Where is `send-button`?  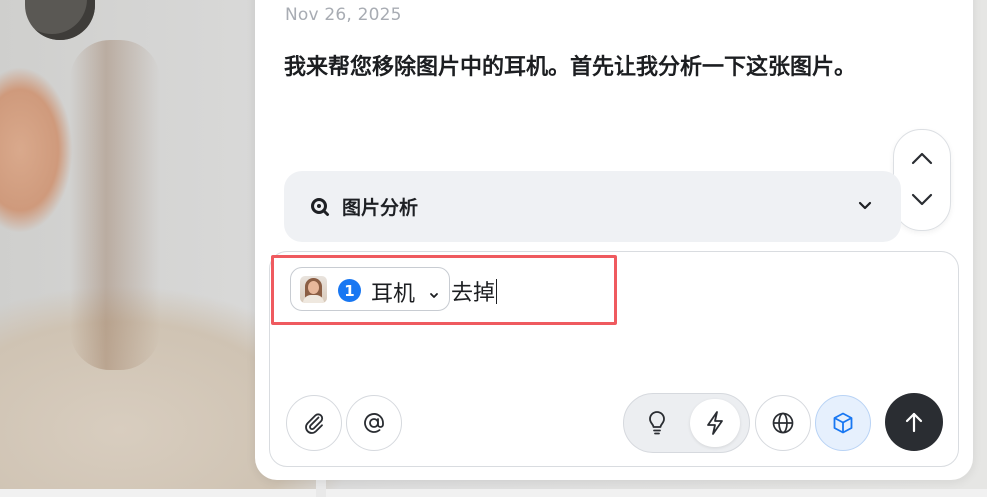
send-button is located at coordinates (914, 422).